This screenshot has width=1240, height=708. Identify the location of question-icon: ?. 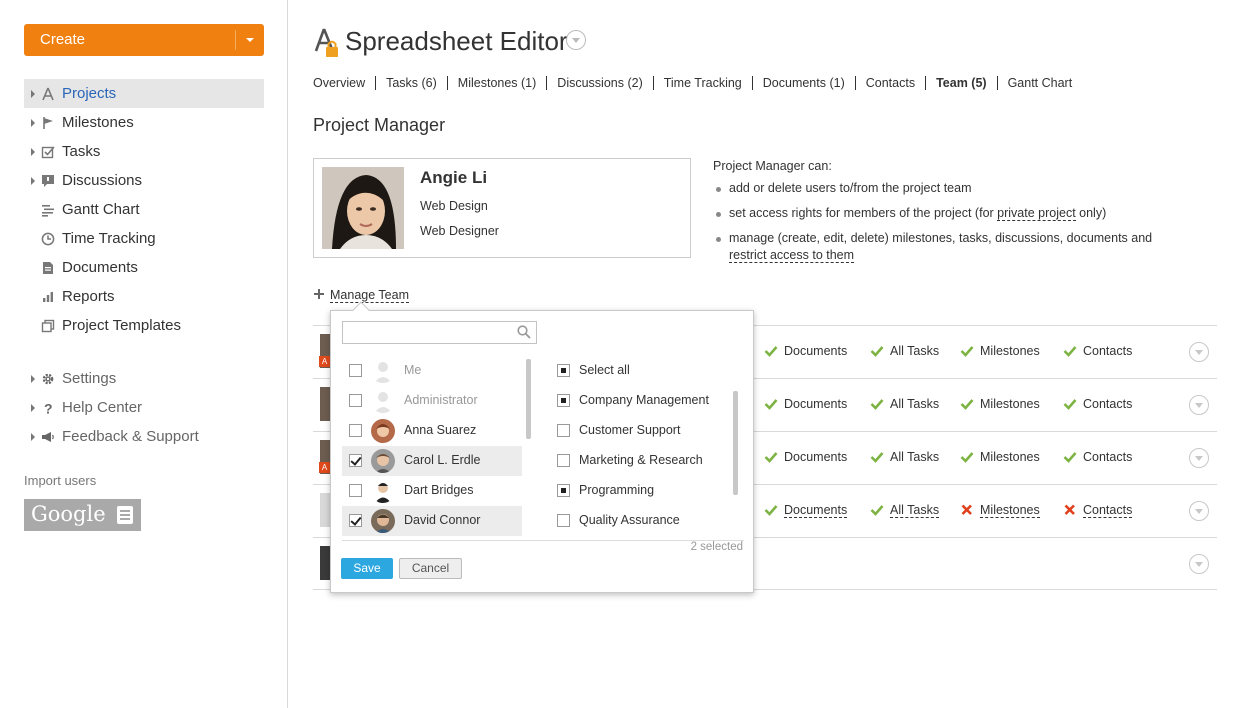
(48, 408).